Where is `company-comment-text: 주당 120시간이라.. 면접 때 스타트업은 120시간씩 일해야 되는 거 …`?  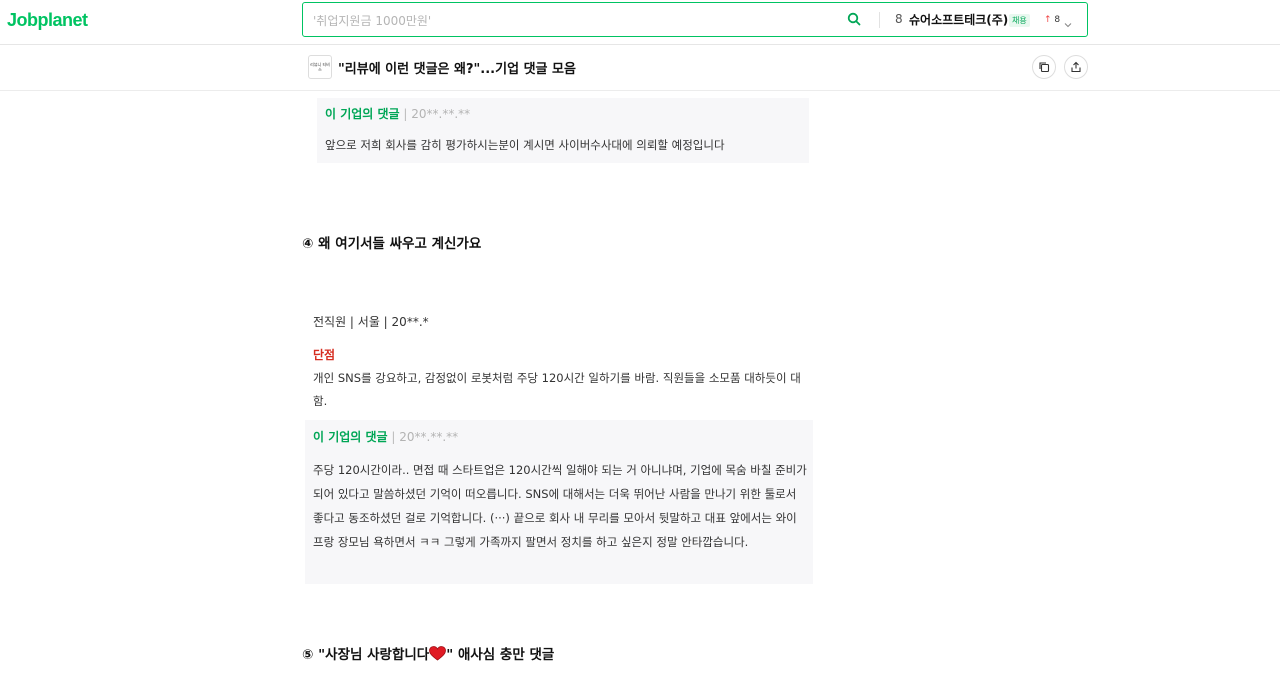
company-comment-text: 주당 120시간이라.. 면접 때 스타트업은 120시간씩 일해야 되는 거 … is located at coordinates (560, 506).